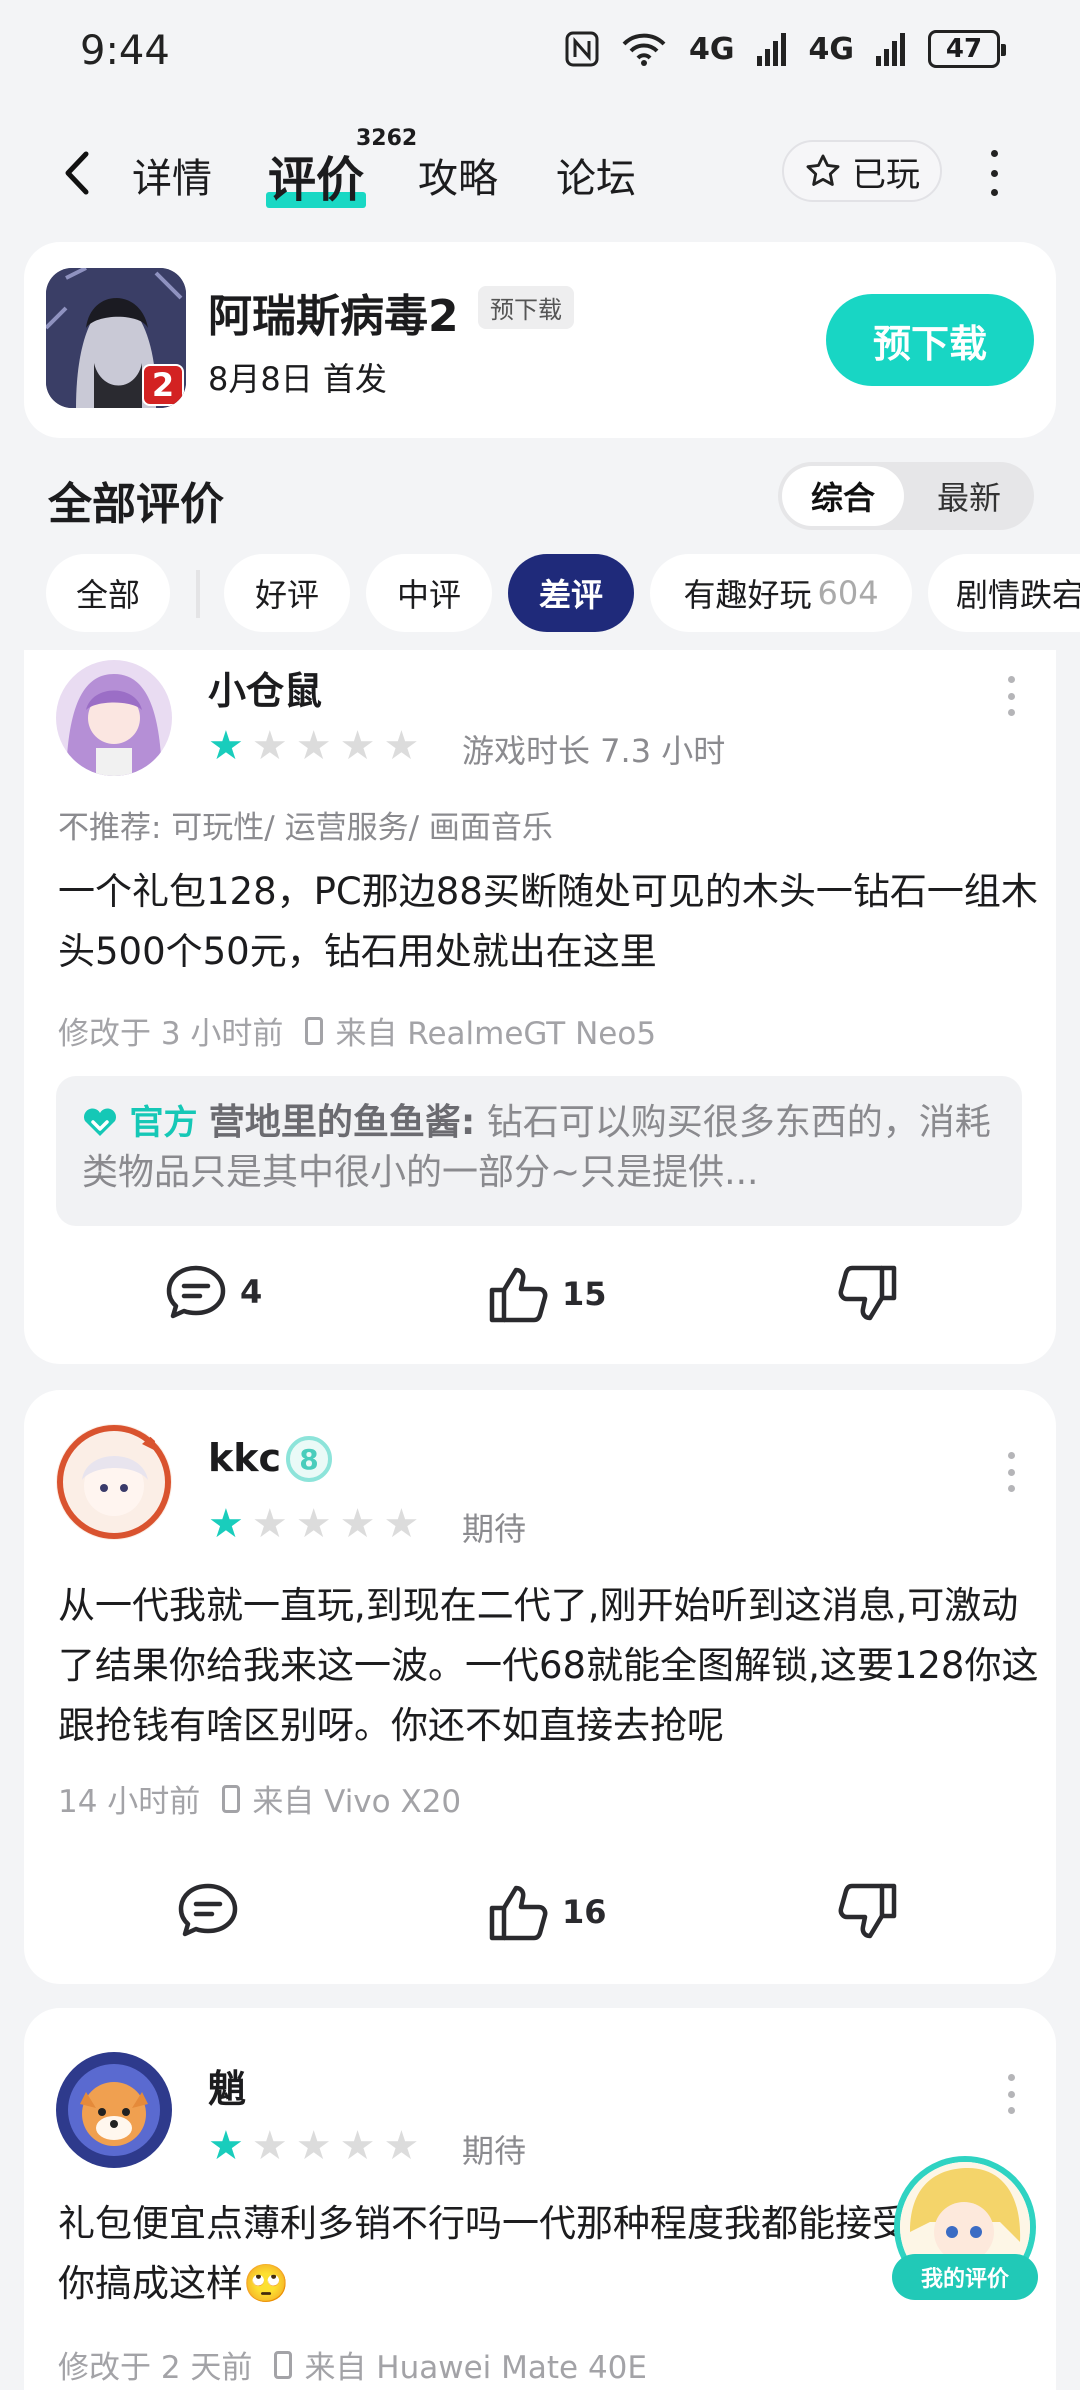  What do you see at coordinates (163, 385) in the screenshot?
I see `game-sequel-badge: 2` at bounding box center [163, 385].